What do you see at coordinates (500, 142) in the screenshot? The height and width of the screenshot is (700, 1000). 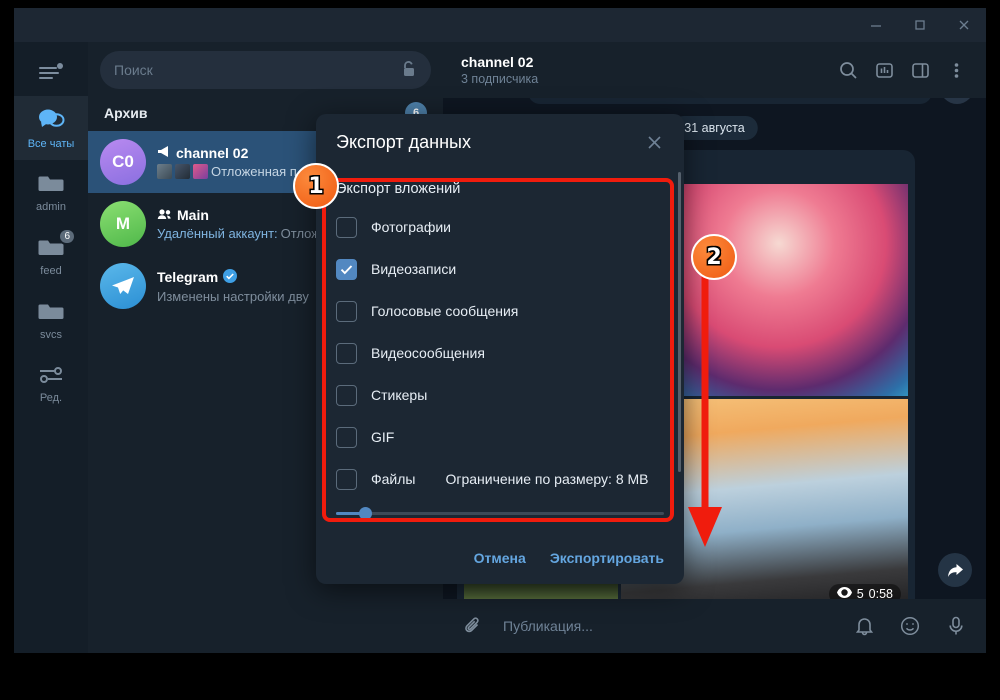 I see `dialog-header: Экспорт данных` at bounding box center [500, 142].